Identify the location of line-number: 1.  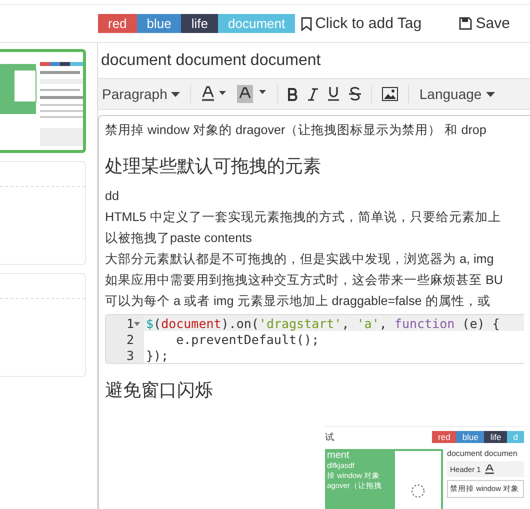
(130, 323).